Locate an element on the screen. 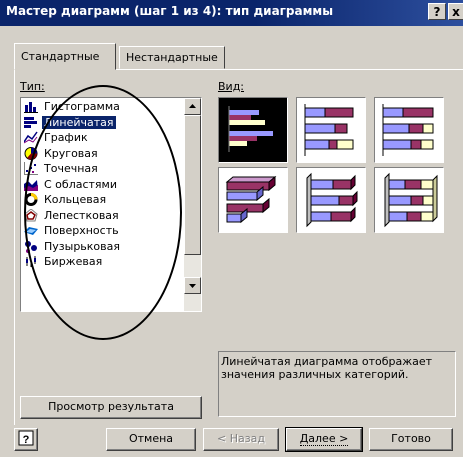  list-scrollbar is located at coordinates (192, 204).